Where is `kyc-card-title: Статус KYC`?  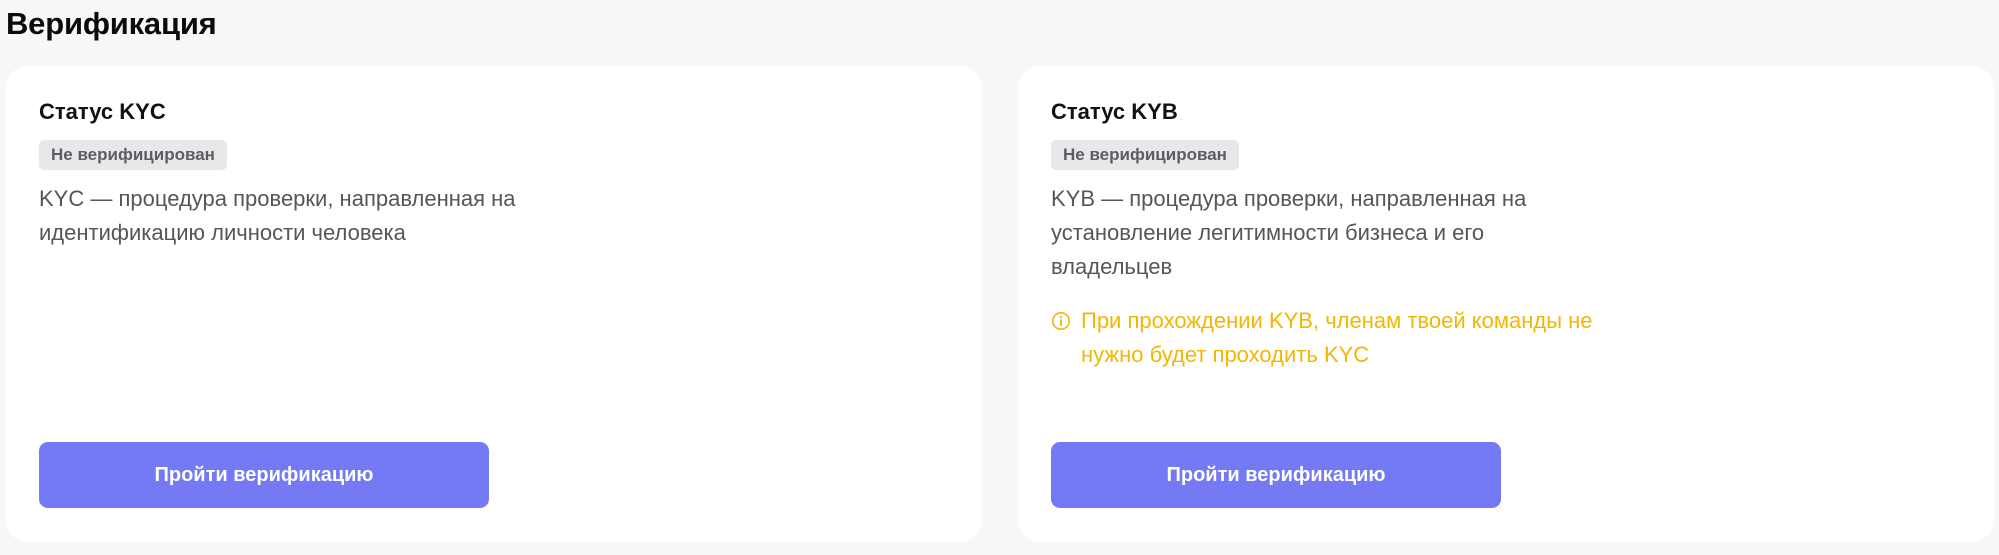
kyc-card-title: Статус KYC is located at coordinates (102, 111).